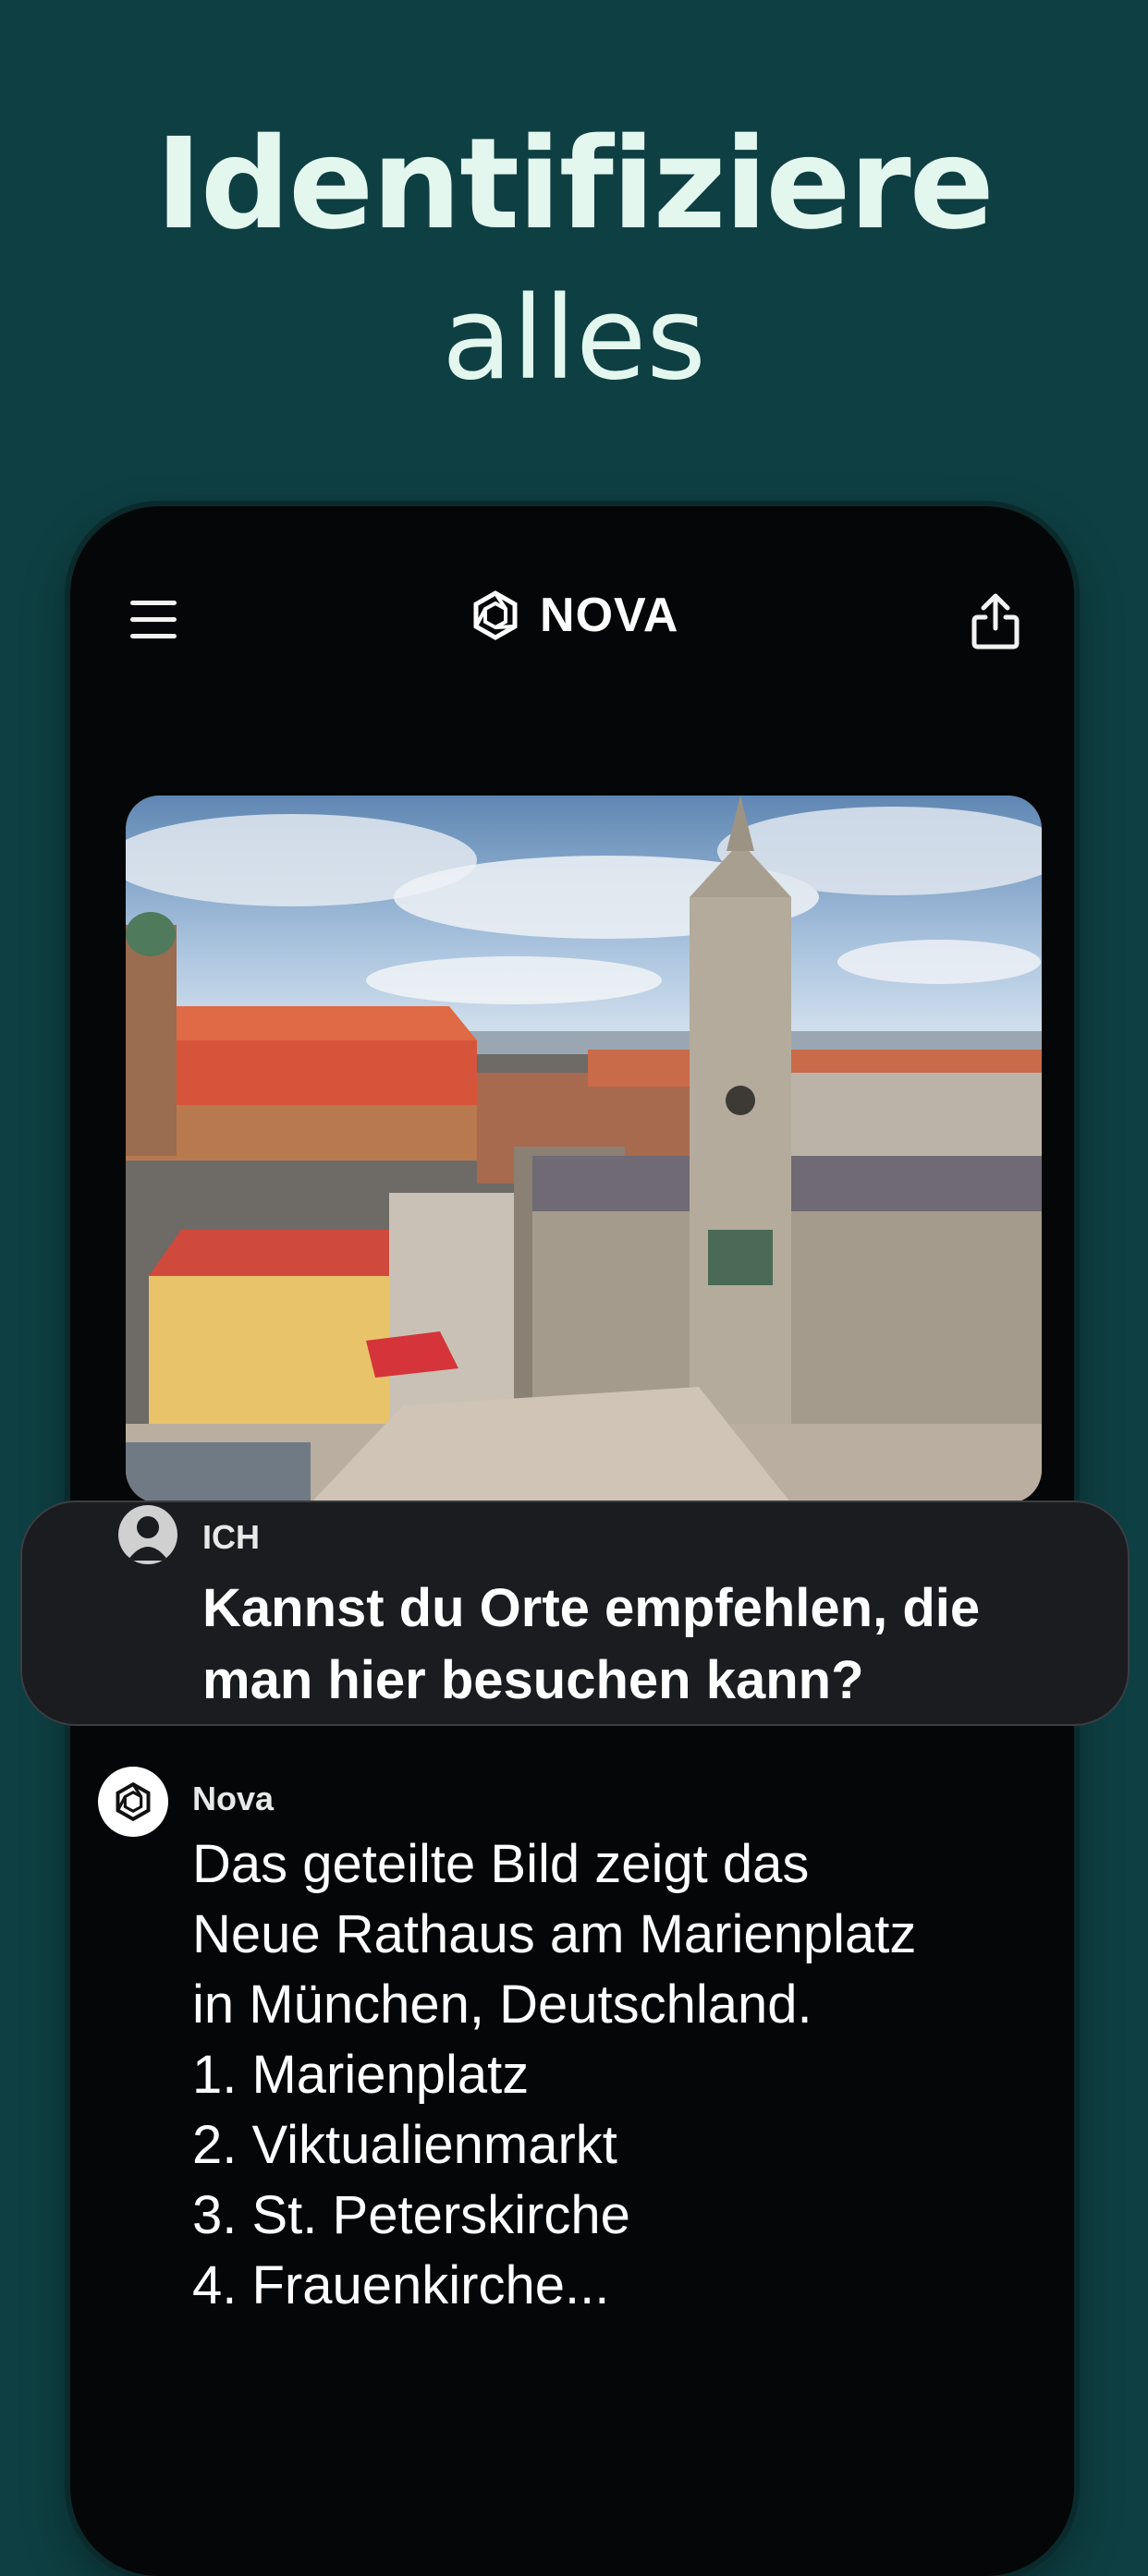 This screenshot has width=1148, height=2576. What do you see at coordinates (574, 264) in the screenshot?
I see `marketing-headline: Identifiziere alles` at bounding box center [574, 264].